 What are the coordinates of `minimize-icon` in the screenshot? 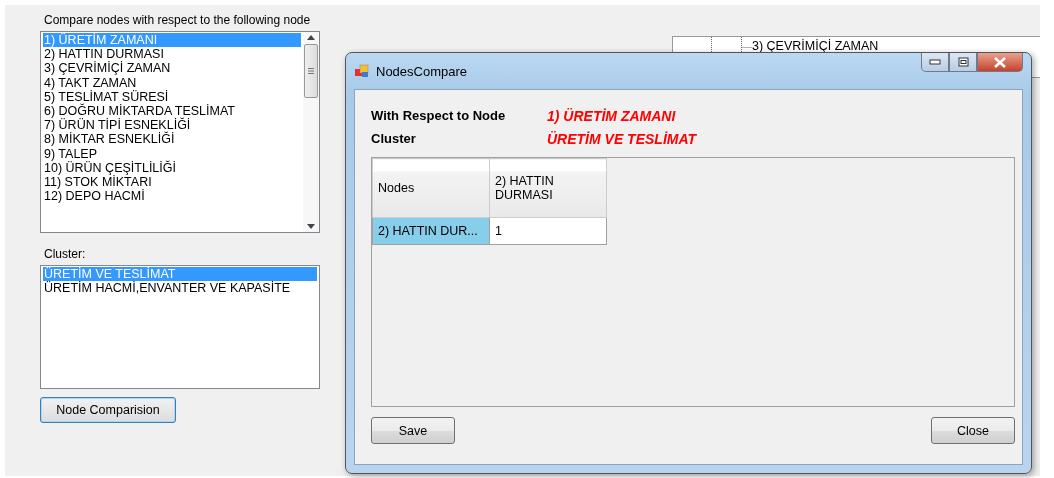 It's located at (935, 62).